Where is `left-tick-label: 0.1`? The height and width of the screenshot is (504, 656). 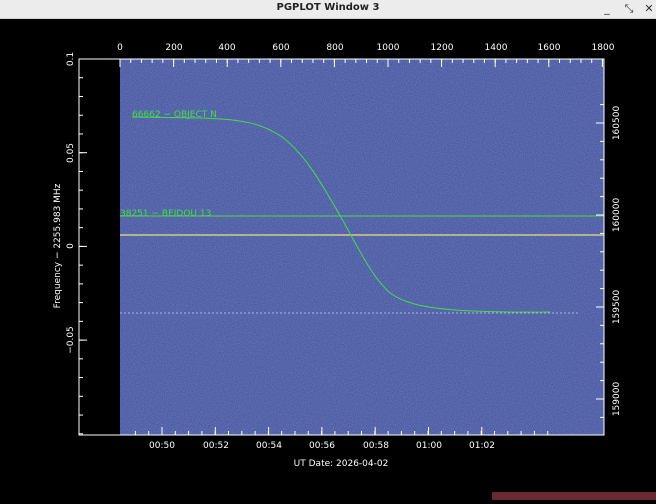 left-tick-label: 0.1 is located at coordinates (71, 59).